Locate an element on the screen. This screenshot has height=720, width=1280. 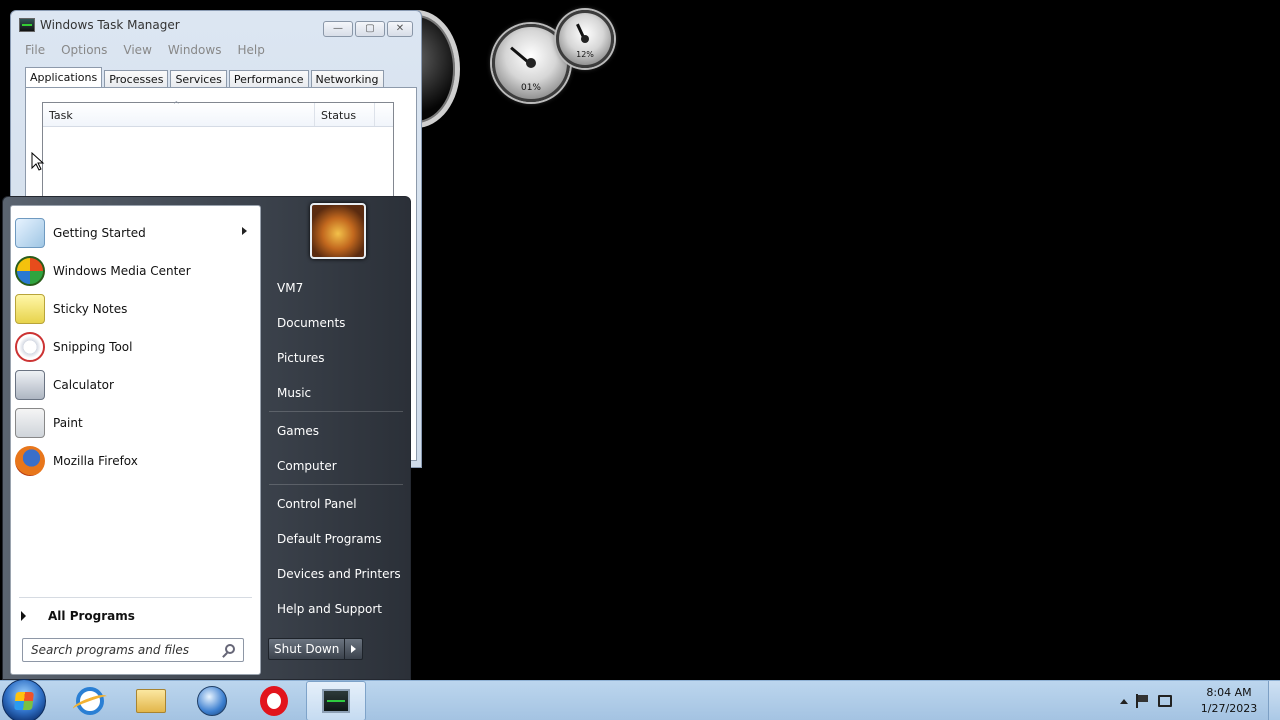
sticky-notes-icon is located at coordinates (30, 309).